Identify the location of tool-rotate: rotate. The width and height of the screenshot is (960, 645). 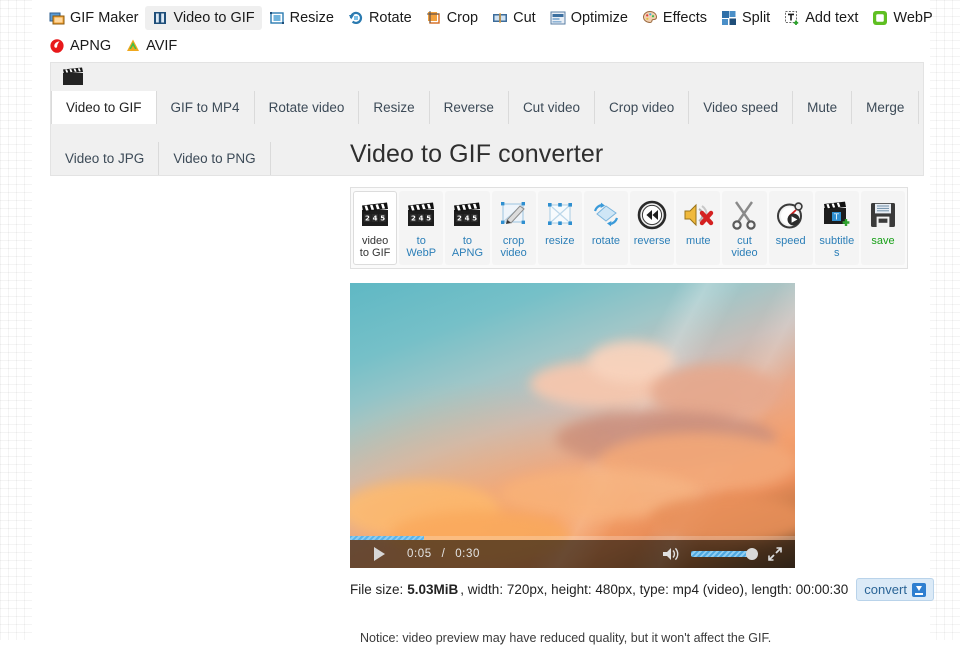
(606, 228).